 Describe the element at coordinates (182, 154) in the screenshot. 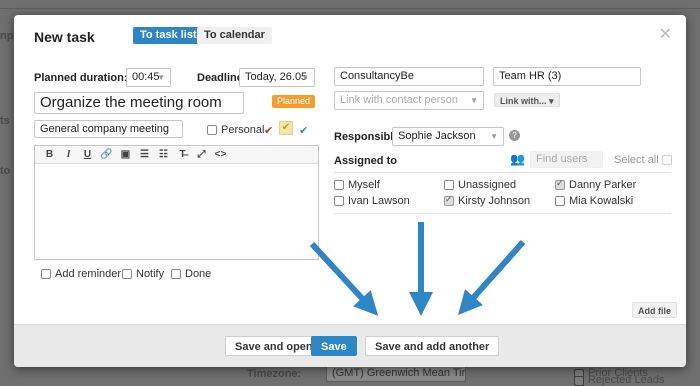

I see `clear-format-icon: T̶` at that location.